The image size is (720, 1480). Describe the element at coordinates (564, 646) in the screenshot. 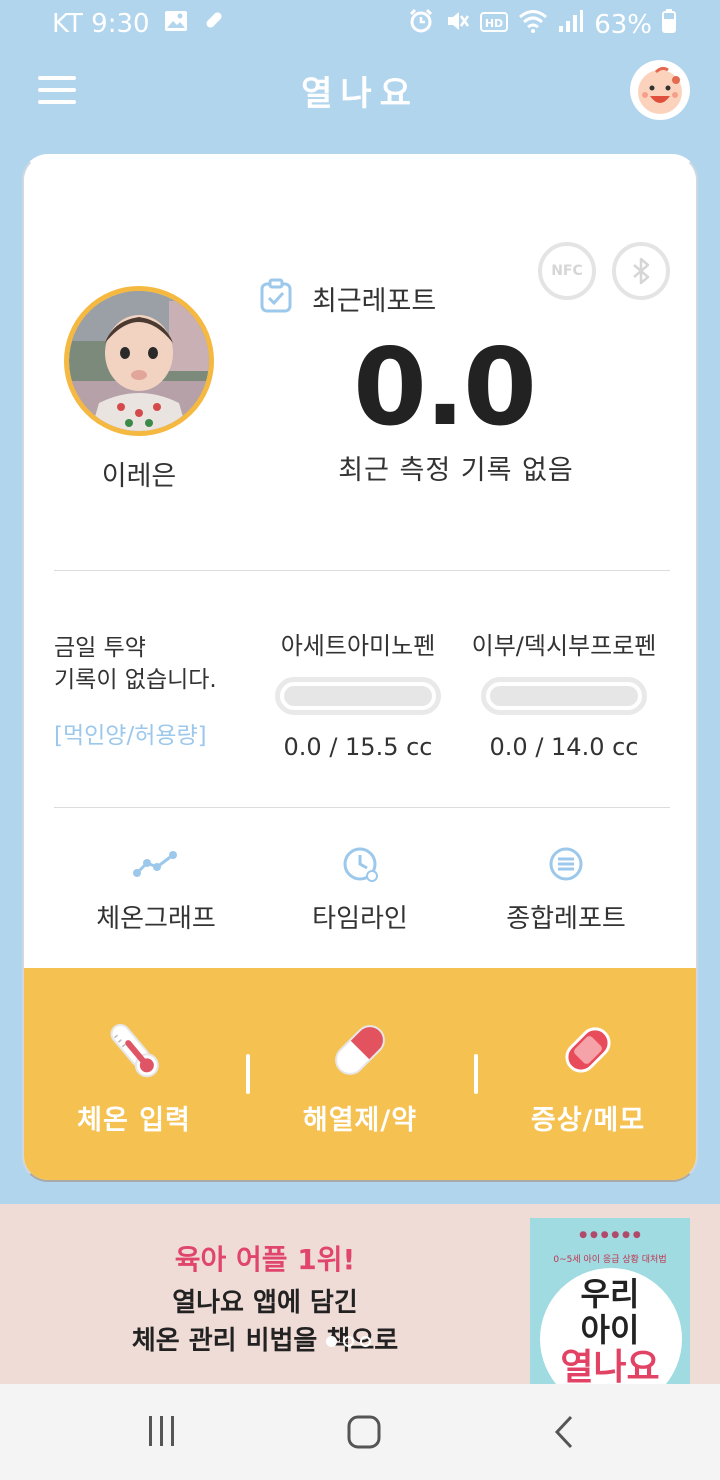

I see `drug-name: 이부/덱시부프로펜` at that location.